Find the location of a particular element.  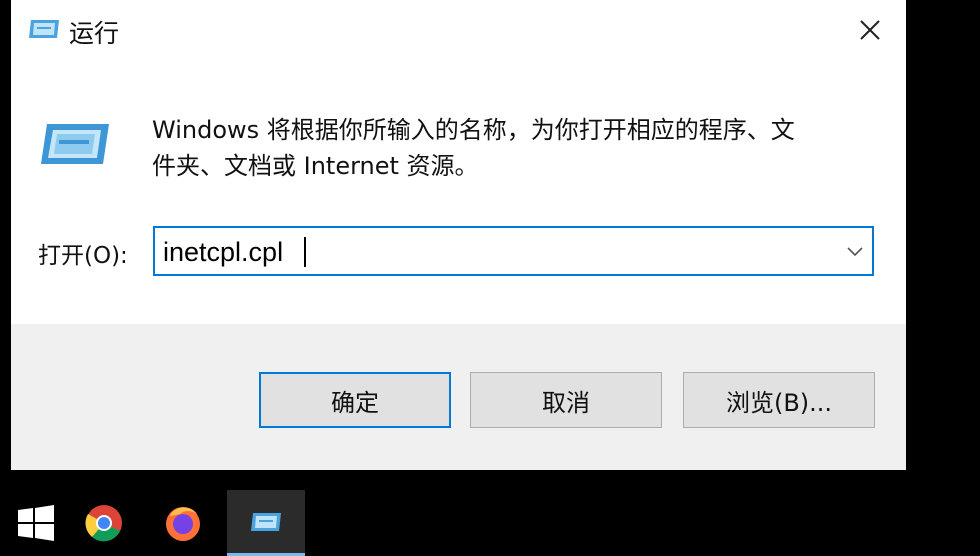

firefox-icon is located at coordinates (183, 524).